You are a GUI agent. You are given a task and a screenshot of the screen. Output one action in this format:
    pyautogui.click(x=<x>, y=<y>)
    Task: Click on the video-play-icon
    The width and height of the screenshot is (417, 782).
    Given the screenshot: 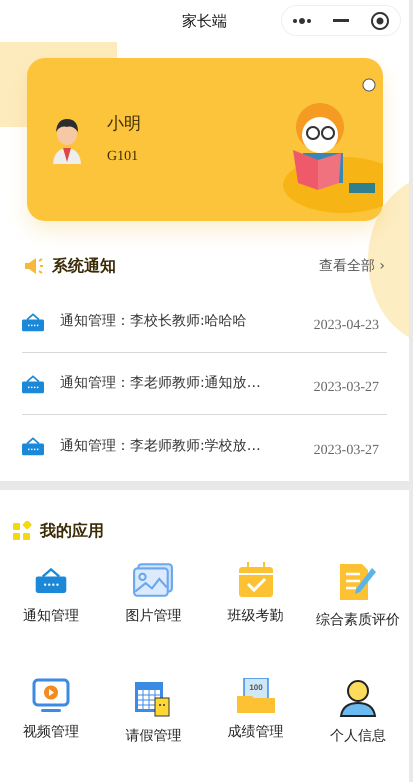 What is the action you would take?
    pyautogui.click(x=51, y=696)
    